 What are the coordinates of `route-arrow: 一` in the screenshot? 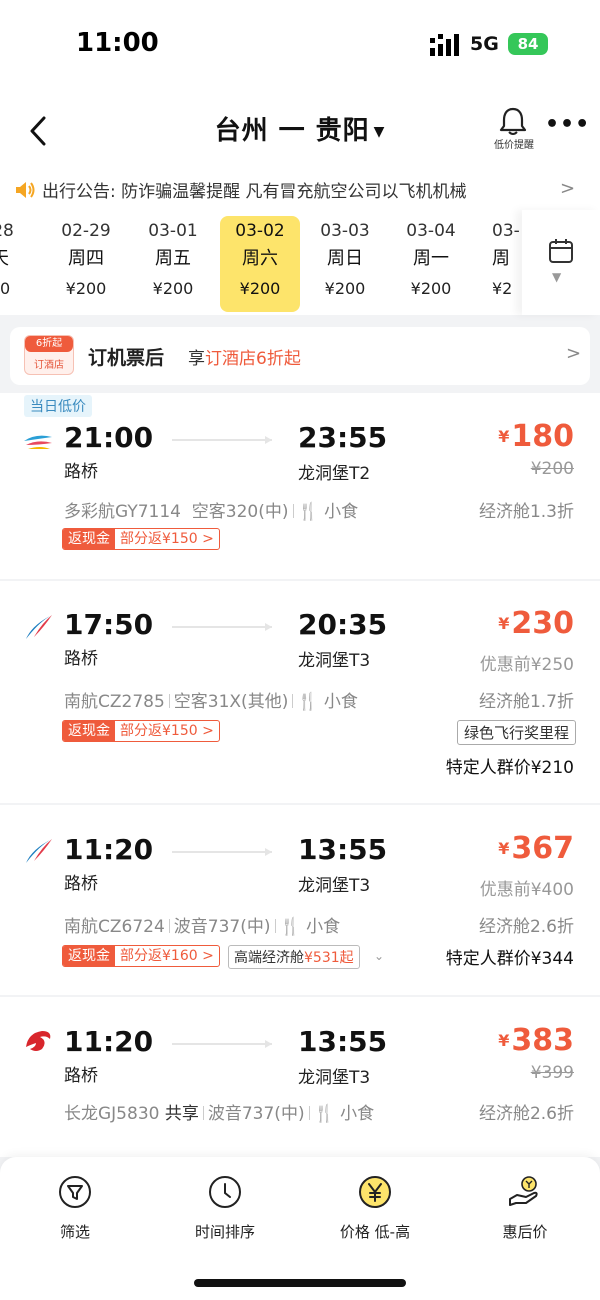 It's located at (292, 131).